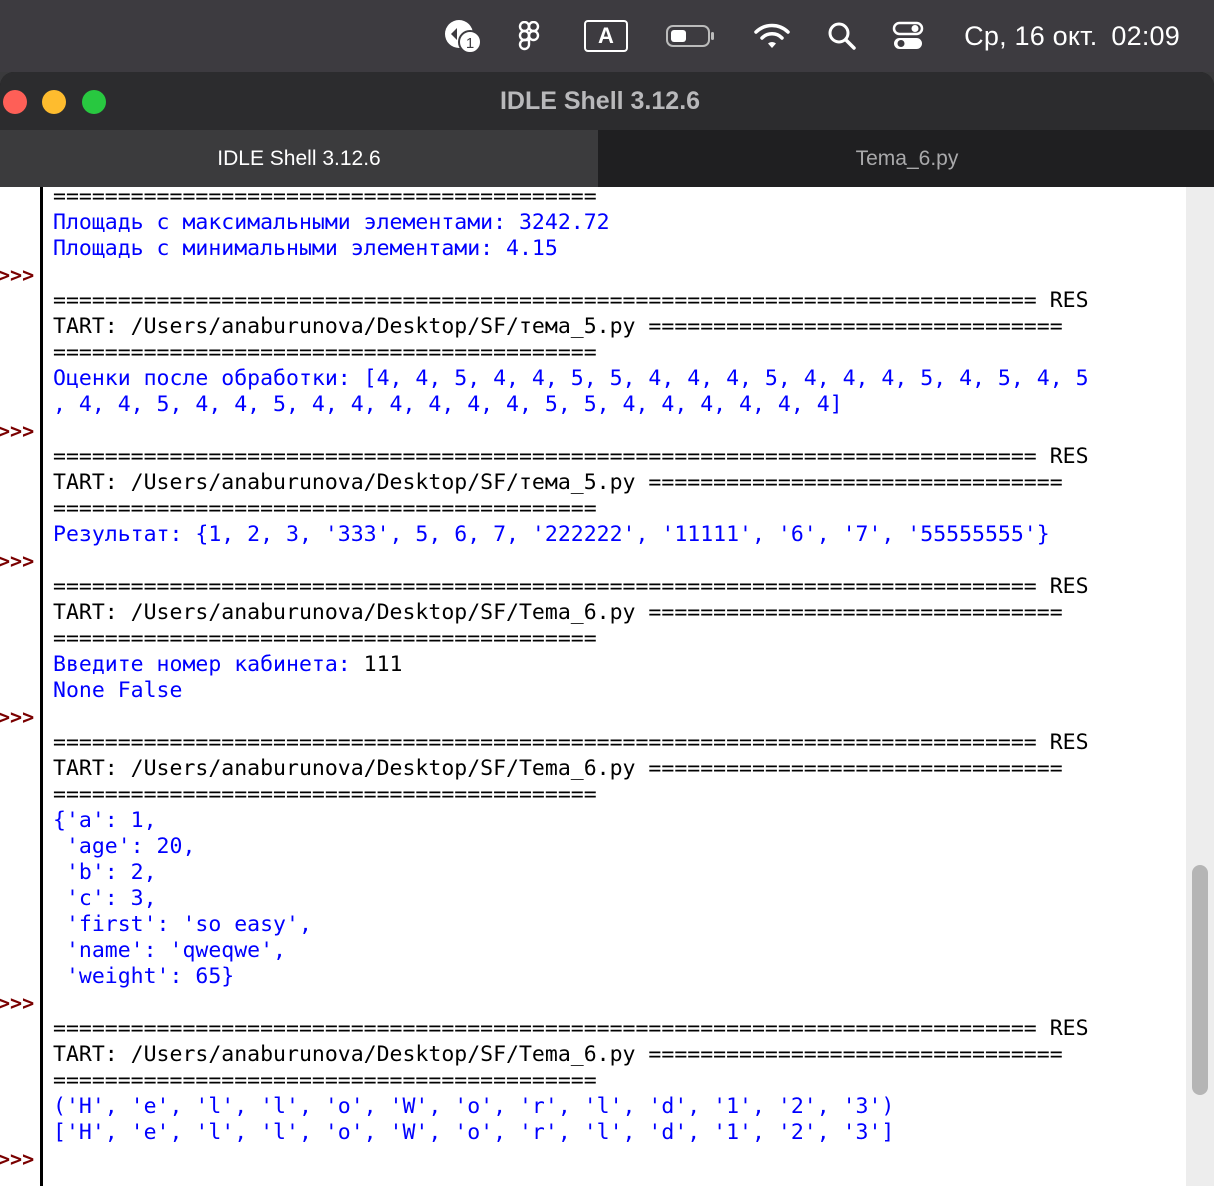 The height and width of the screenshot is (1186, 1214). I want to click on shell-line: {'a': 1,, so click(105, 820).